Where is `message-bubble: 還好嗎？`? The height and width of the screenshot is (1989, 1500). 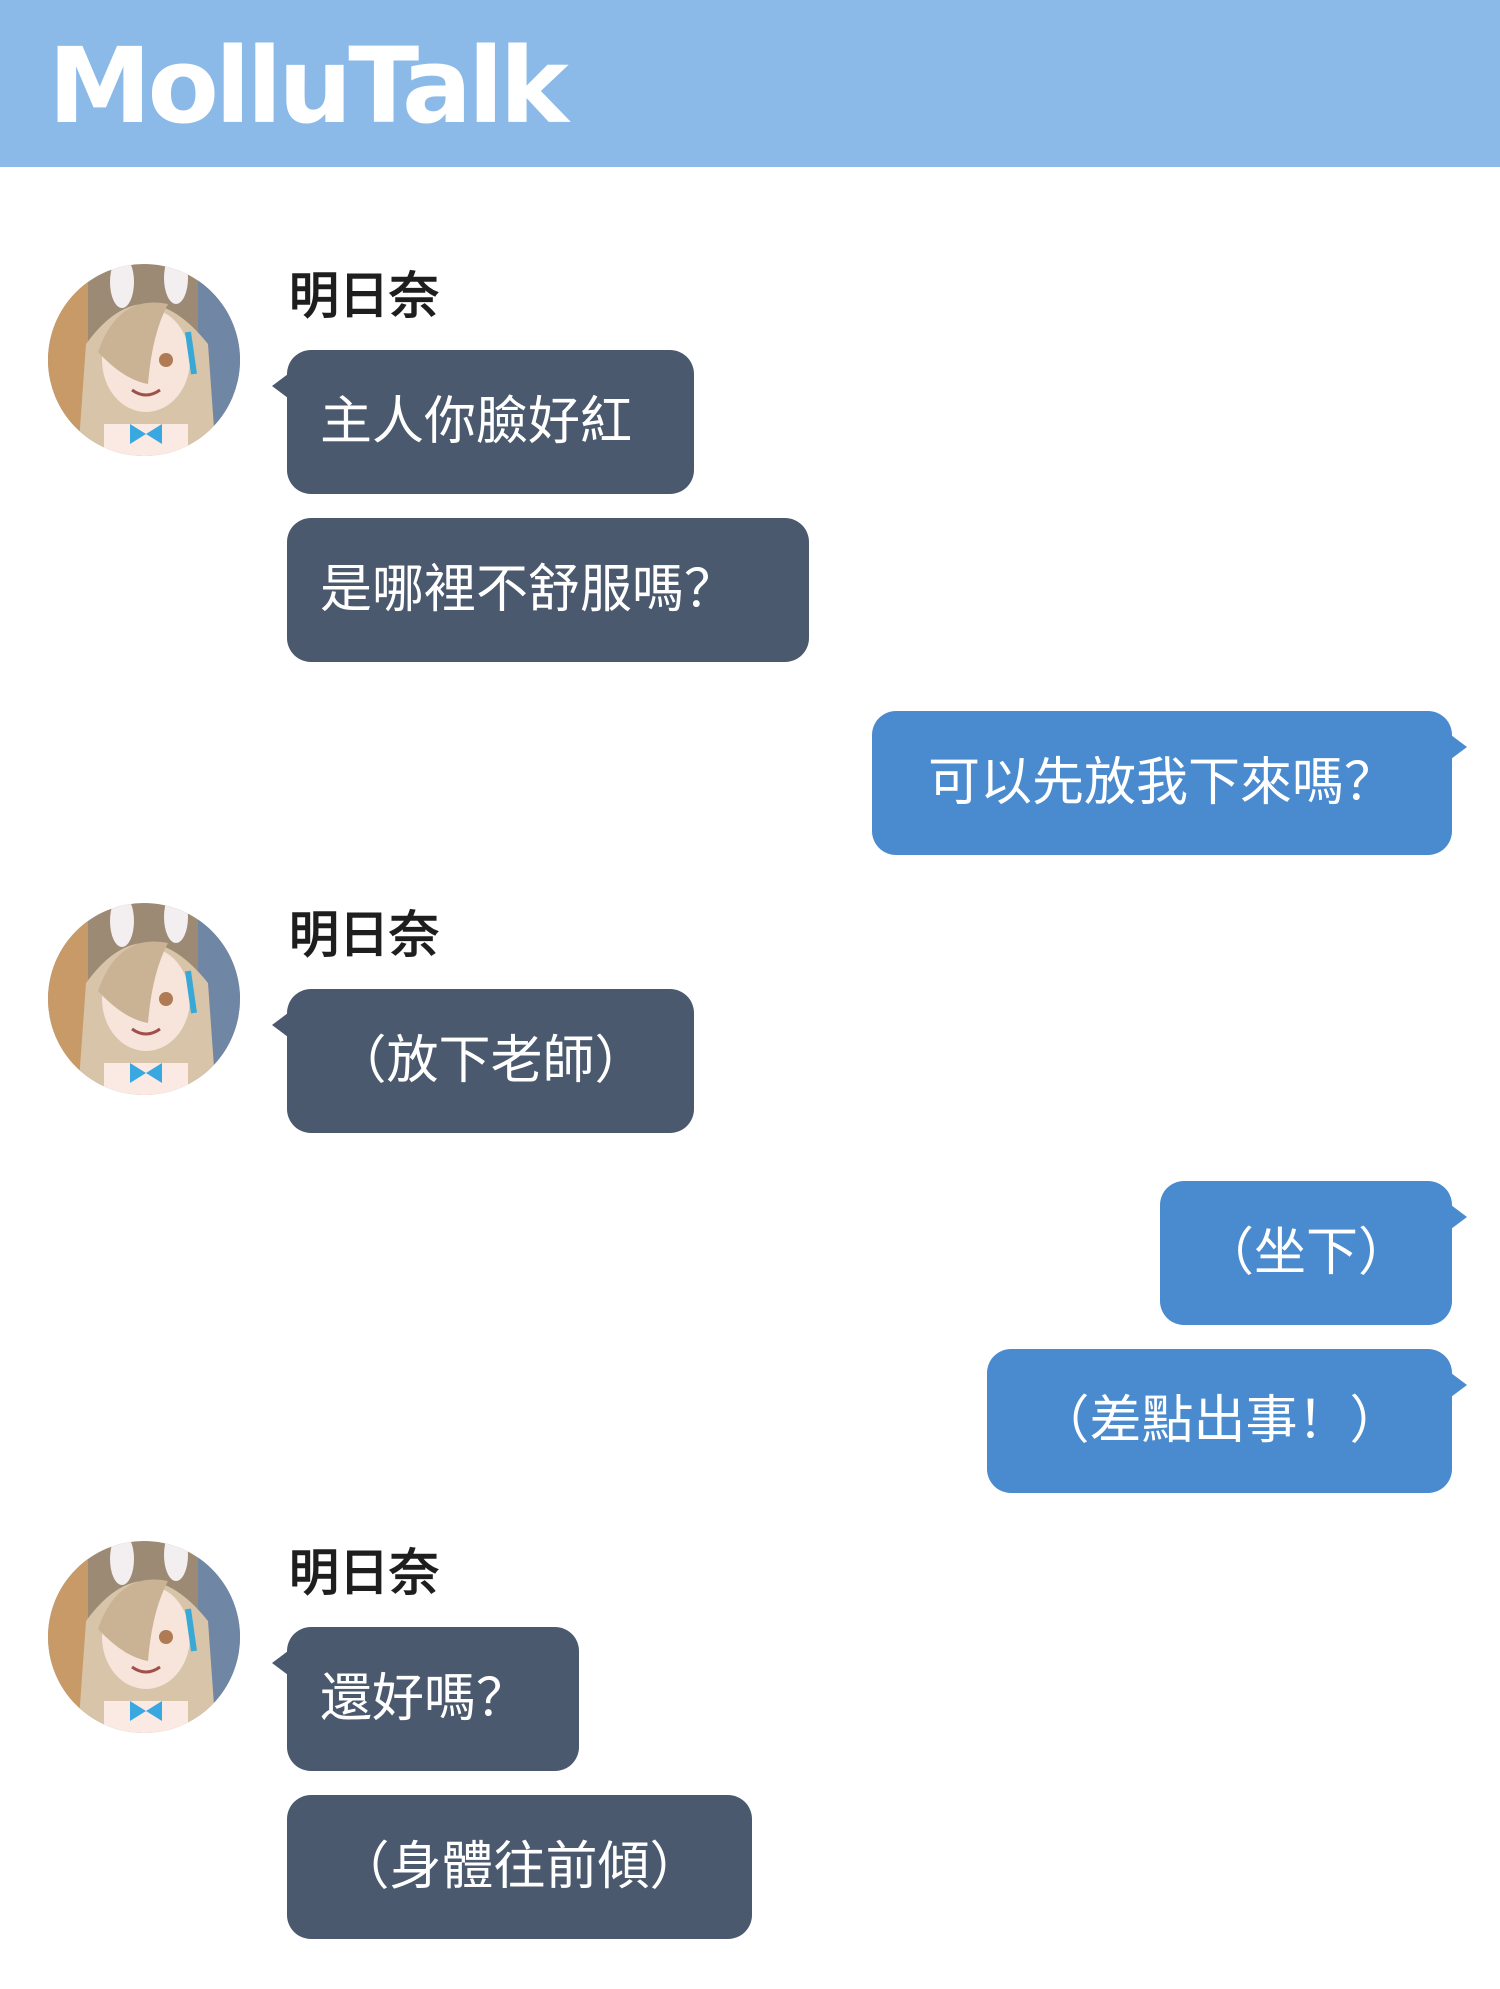 message-bubble: 還好嗎？ is located at coordinates (425, 1699).